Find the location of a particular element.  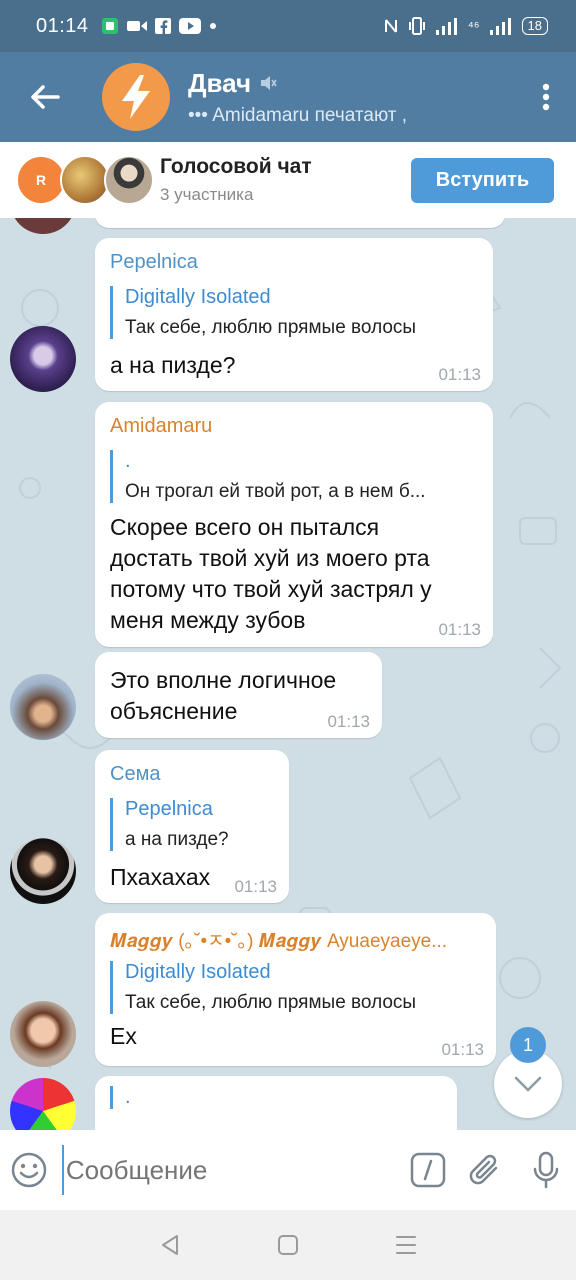

signal-icon is located at coordinates (446, 26).